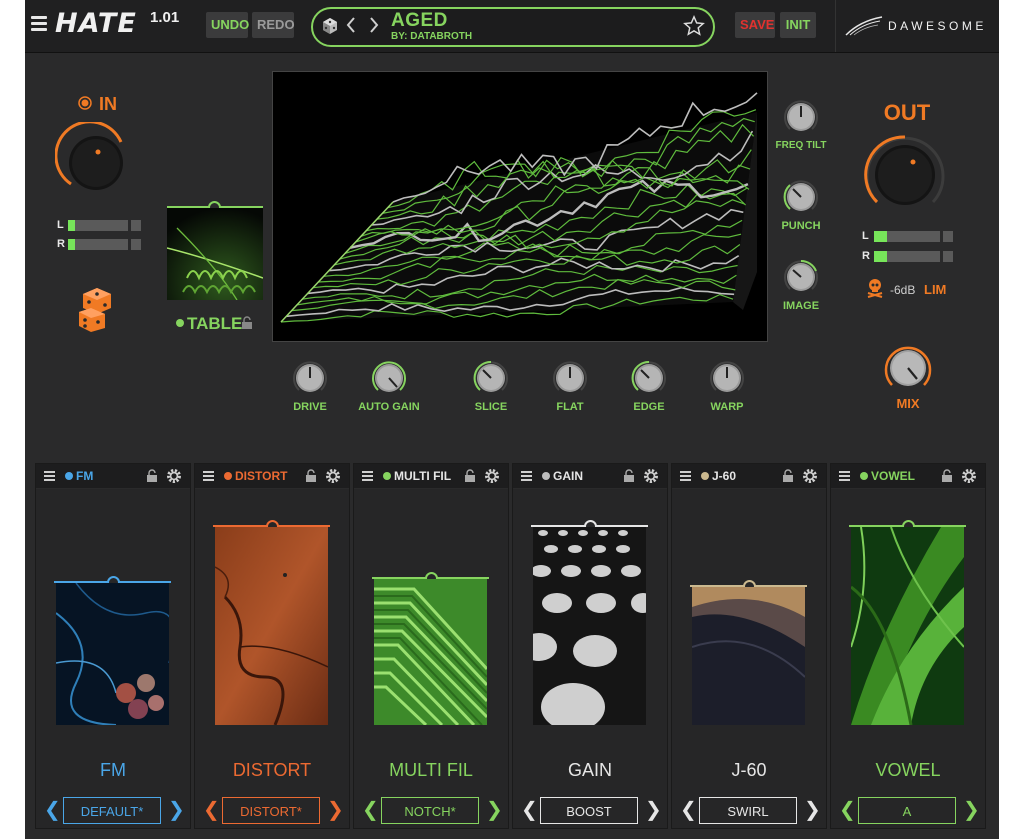 The height and width of the screenshot is (839, 1024). I want to click on effect-slot-multi-fil: MULTI FIL MULTI FIL ❮ NOTCH* ❯, so click(431, 646).